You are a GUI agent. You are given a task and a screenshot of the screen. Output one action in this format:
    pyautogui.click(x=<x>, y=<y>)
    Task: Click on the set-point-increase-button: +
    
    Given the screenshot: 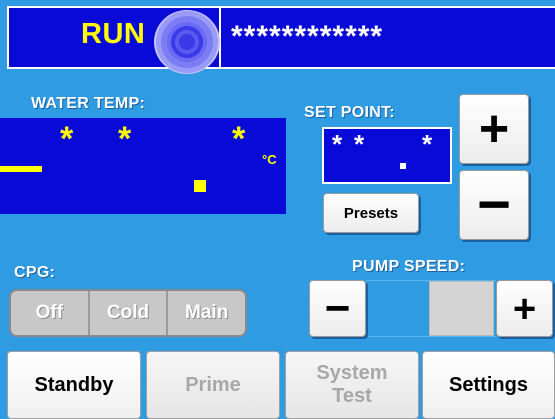 What is the action you would take?
    pyautogui.click(x=494, y=129)
    